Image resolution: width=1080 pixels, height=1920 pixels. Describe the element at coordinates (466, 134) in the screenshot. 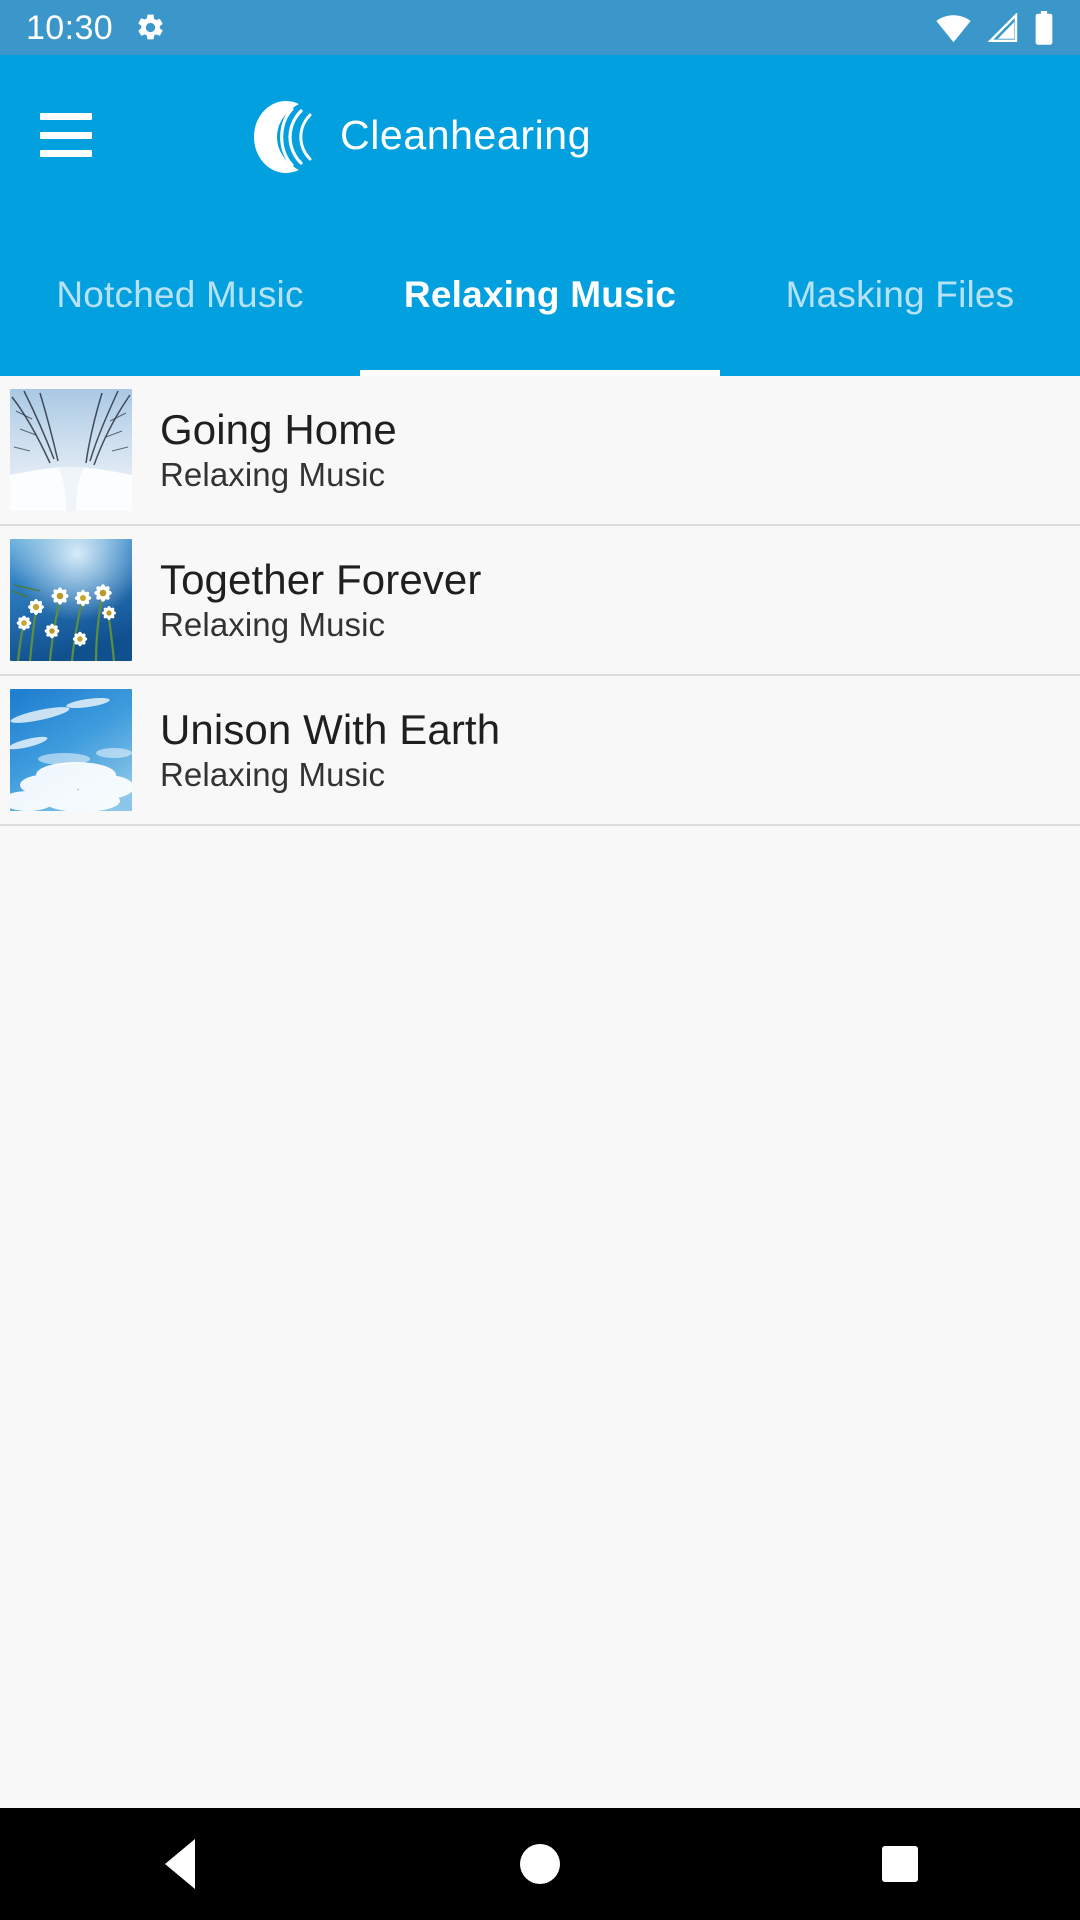

I see `page-title: Cleanhearing` at that location.